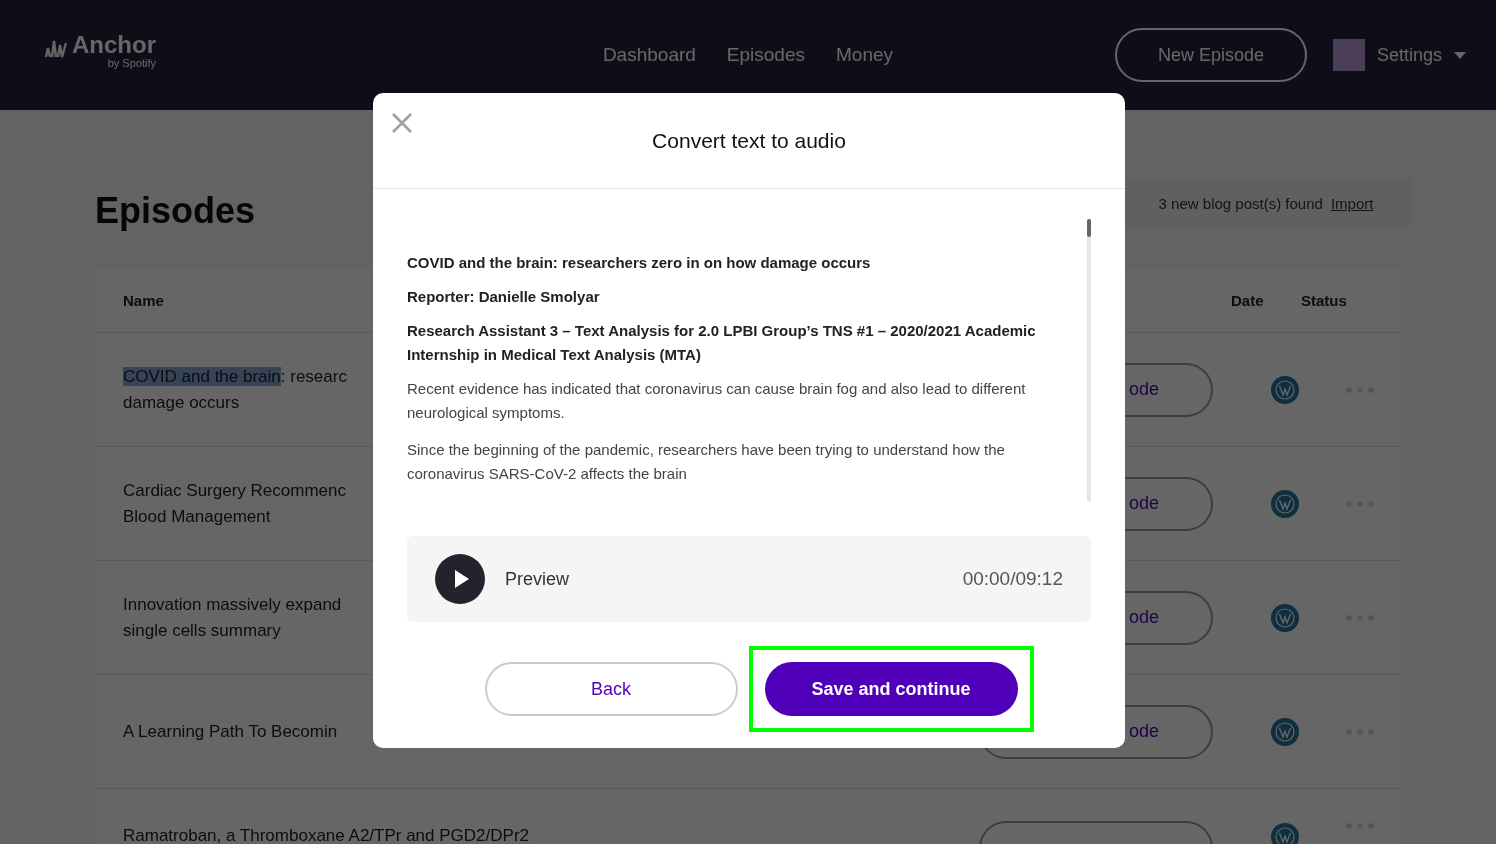 The image size is (1496, 844). I want to click on article-paragraph: Since the beginning of the pandemic, researchers have been trying to understand how the coronavirus SARS-CoV-2 affects the brain, so click(706, 462).